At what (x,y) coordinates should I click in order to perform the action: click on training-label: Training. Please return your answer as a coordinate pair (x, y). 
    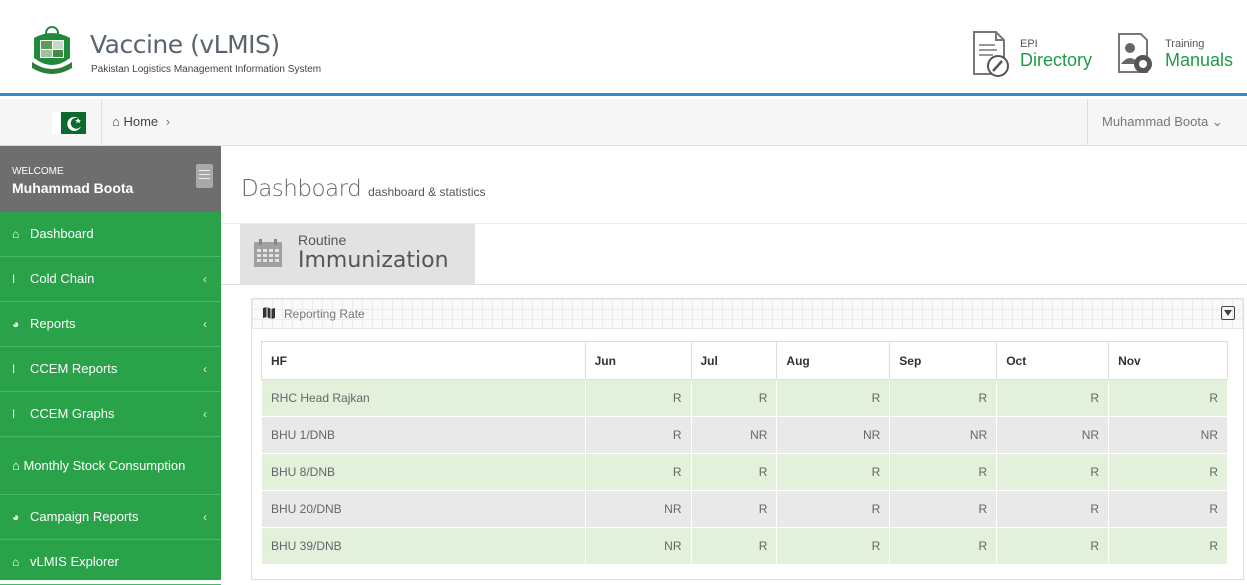
    Looking at the image, I should click on (1185, 44).